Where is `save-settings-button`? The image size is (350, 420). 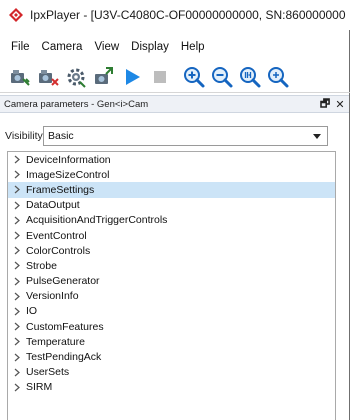 save-settings-button is located at coordinates (104, 77).